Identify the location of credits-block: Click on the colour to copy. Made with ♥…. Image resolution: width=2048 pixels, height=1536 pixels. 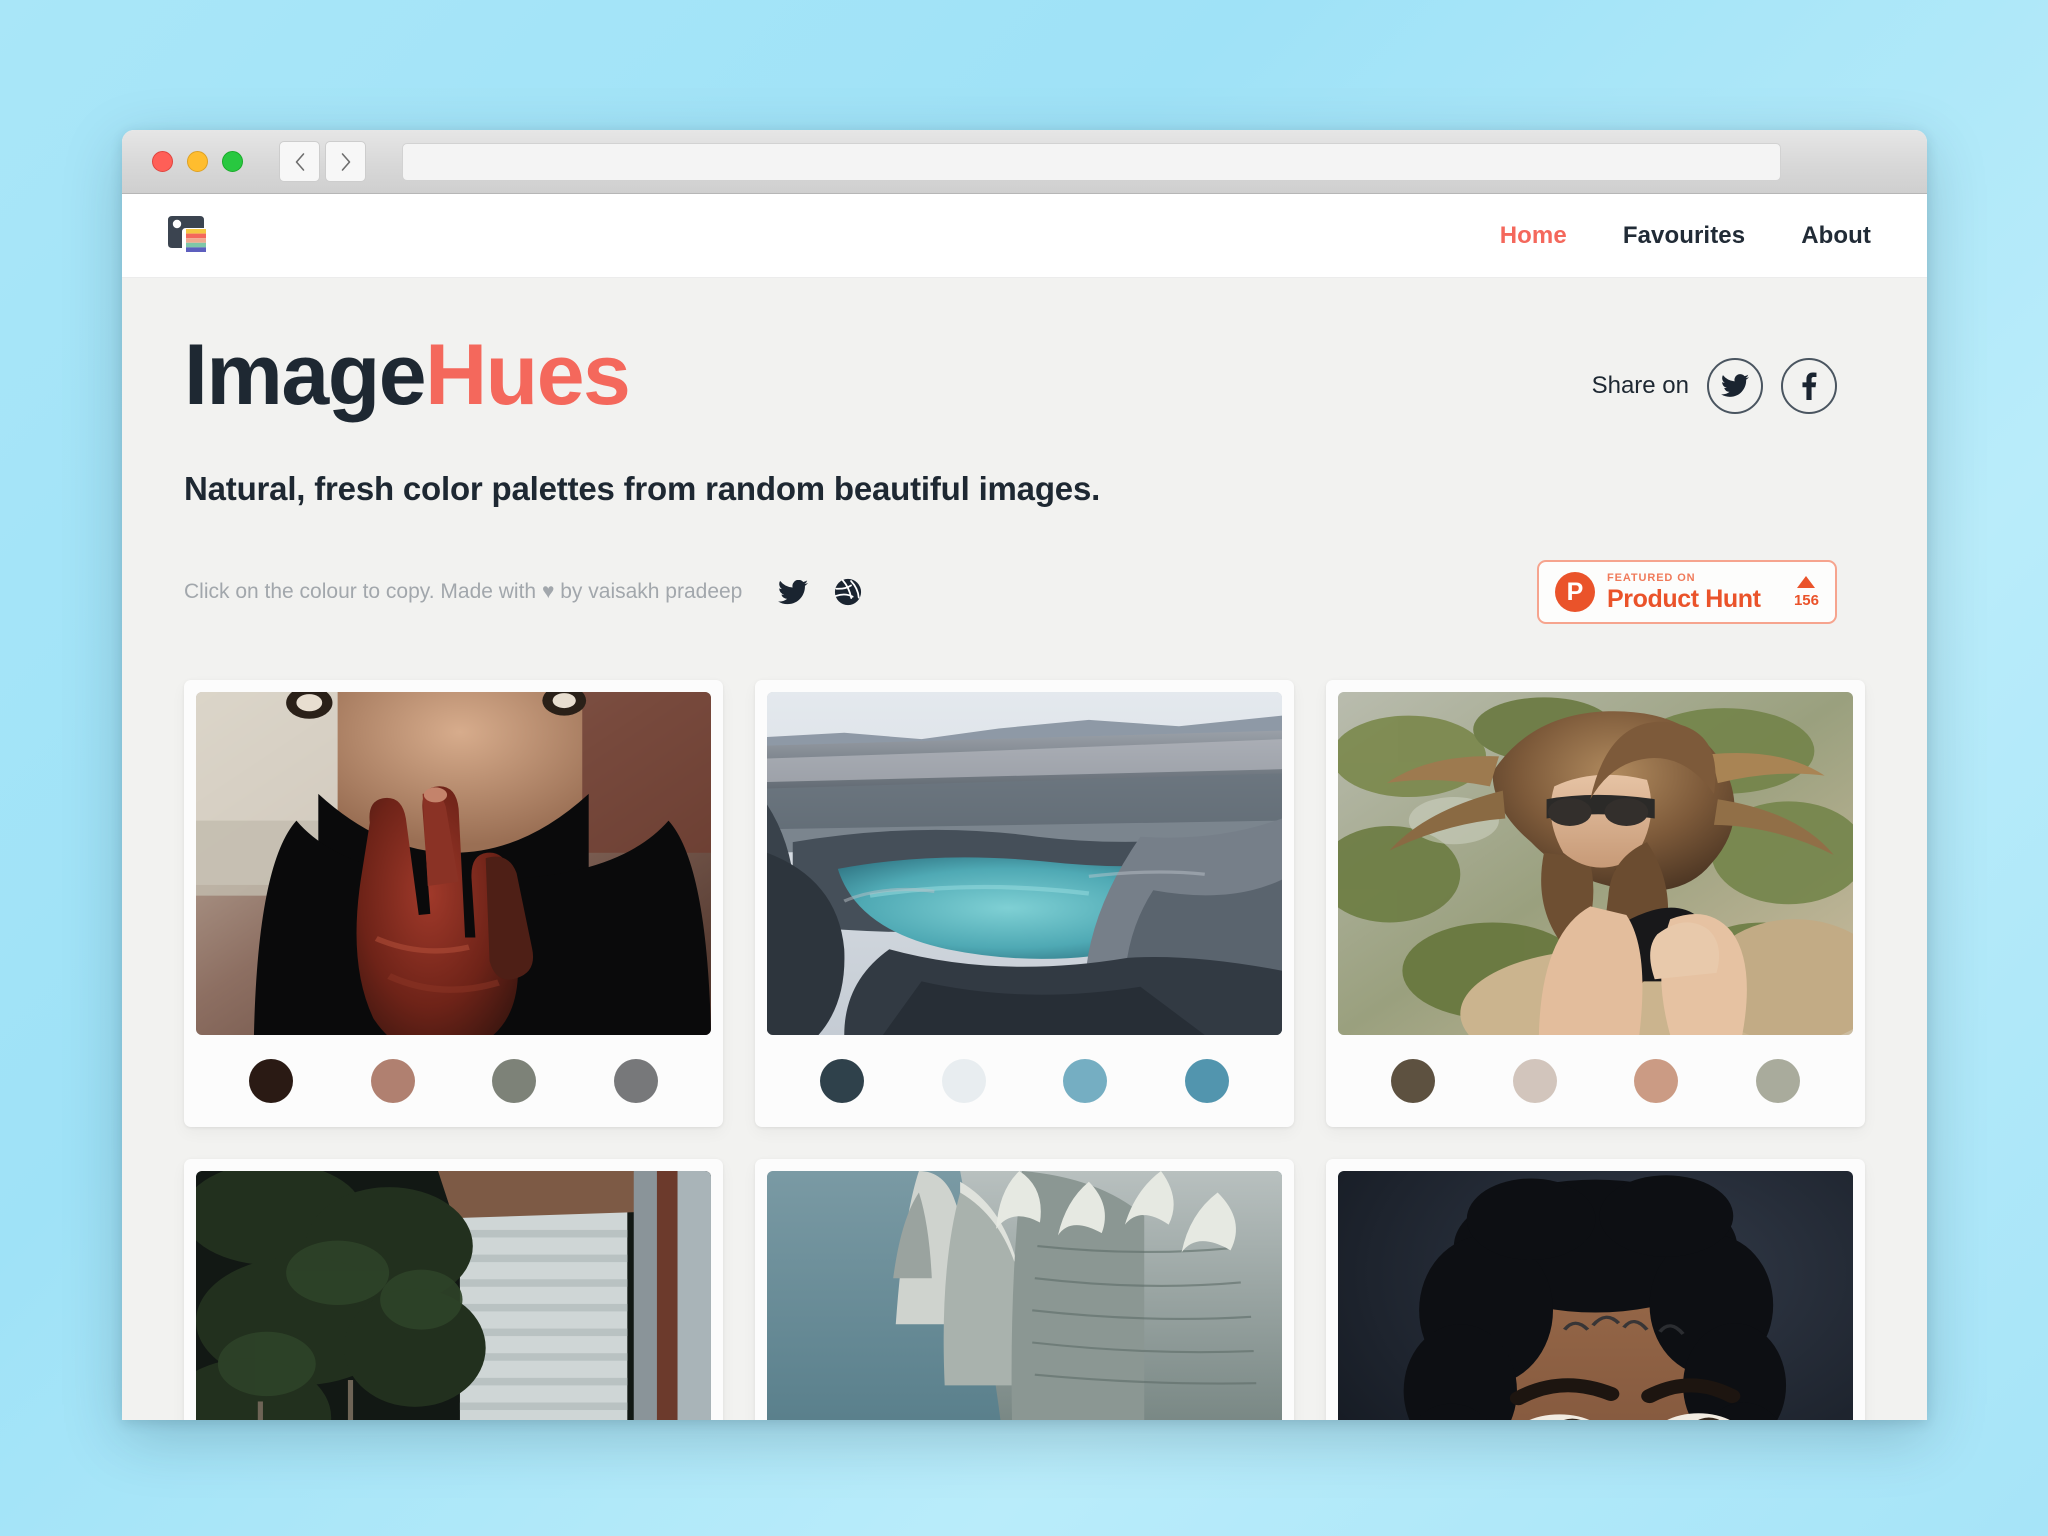
(523, 592).